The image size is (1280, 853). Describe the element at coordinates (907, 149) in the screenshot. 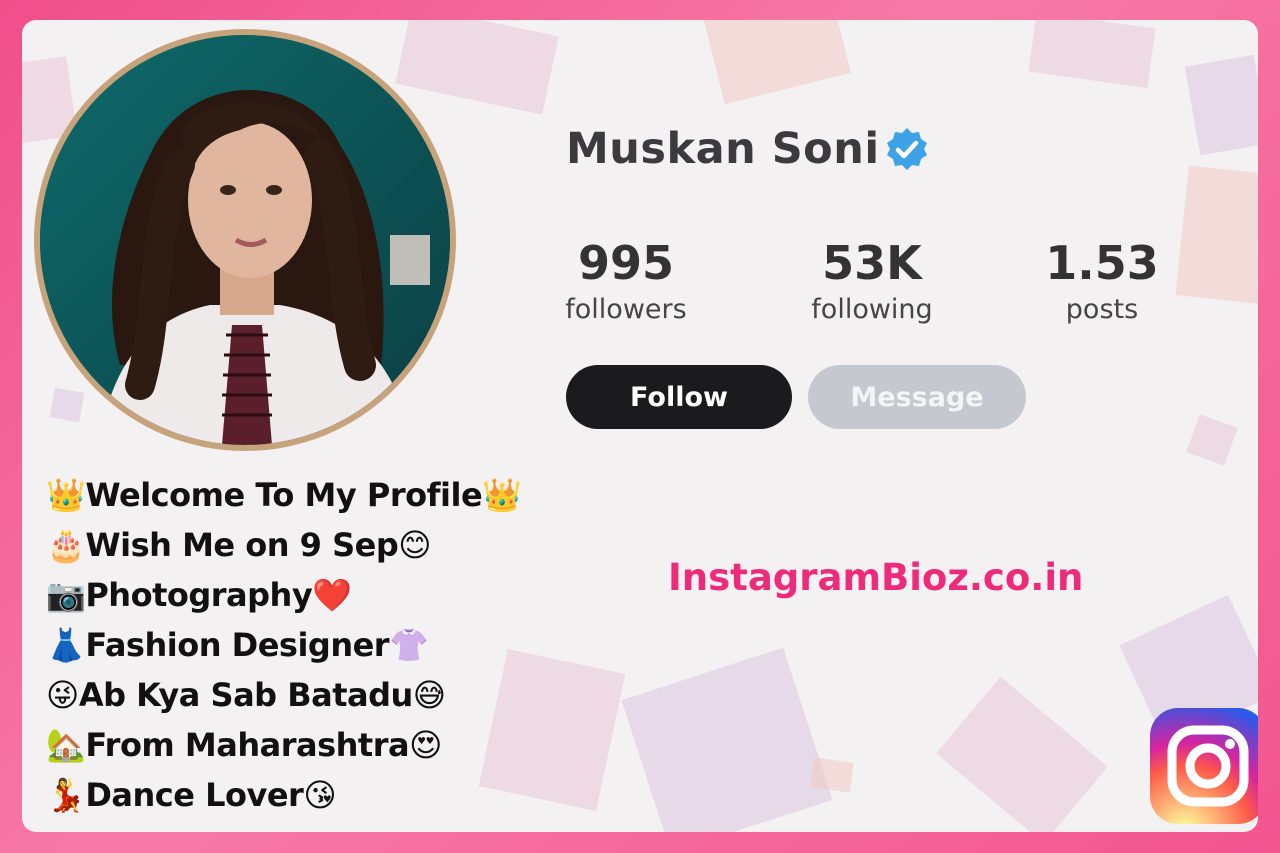

I see `verified-badge-icon` at that location.